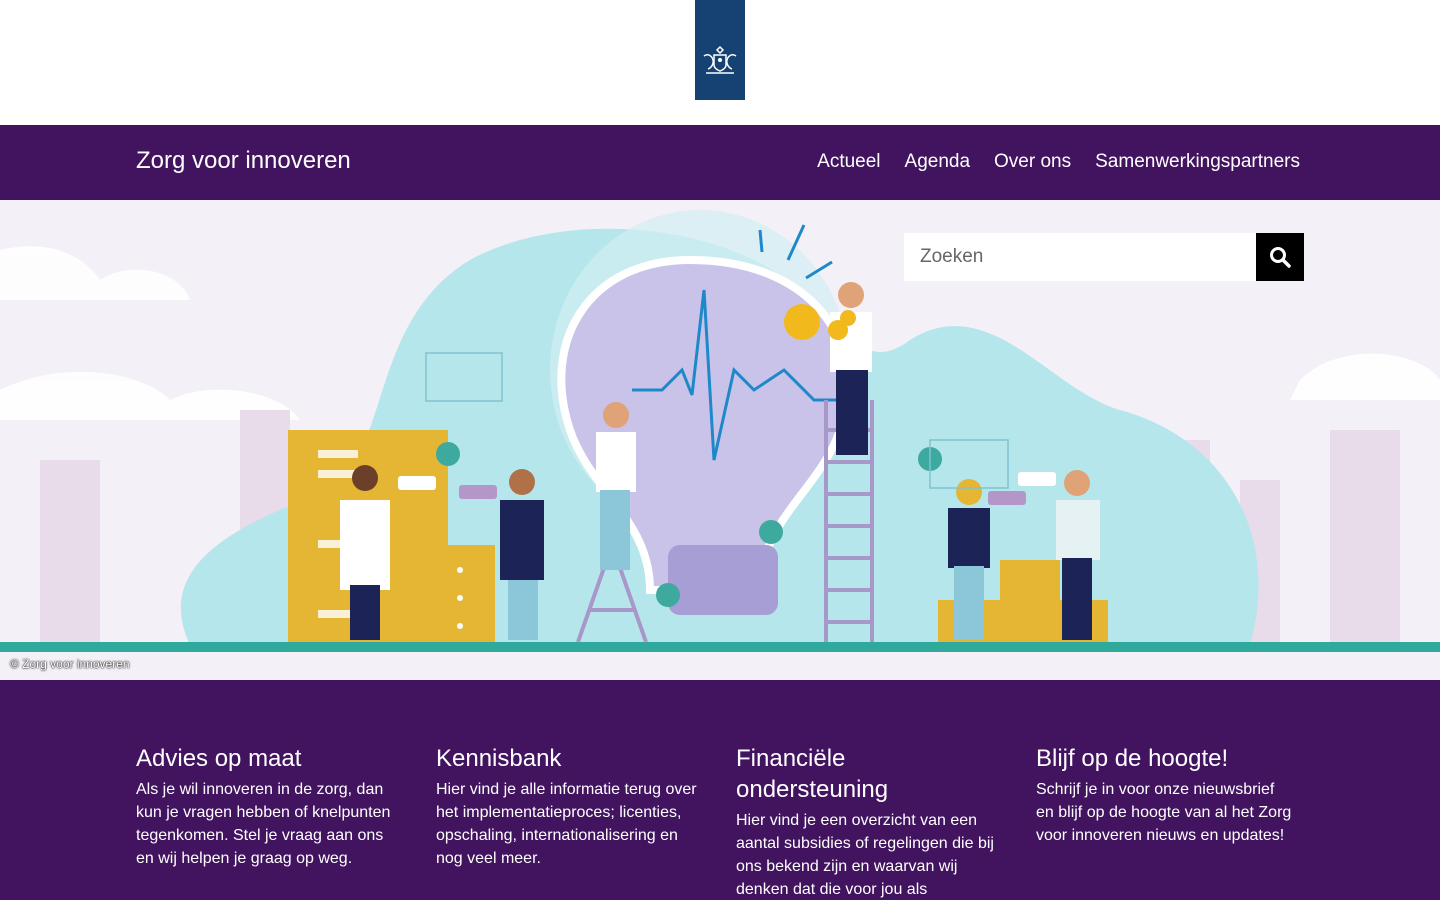 The height and width of the screenshot is (900, 1440). What do you see at coordinates (1197, 162) in the screenshot?
I see `nav-link-samenwerkingspartners: Samenwerkingspartners` at bounding box center [1197, 162].